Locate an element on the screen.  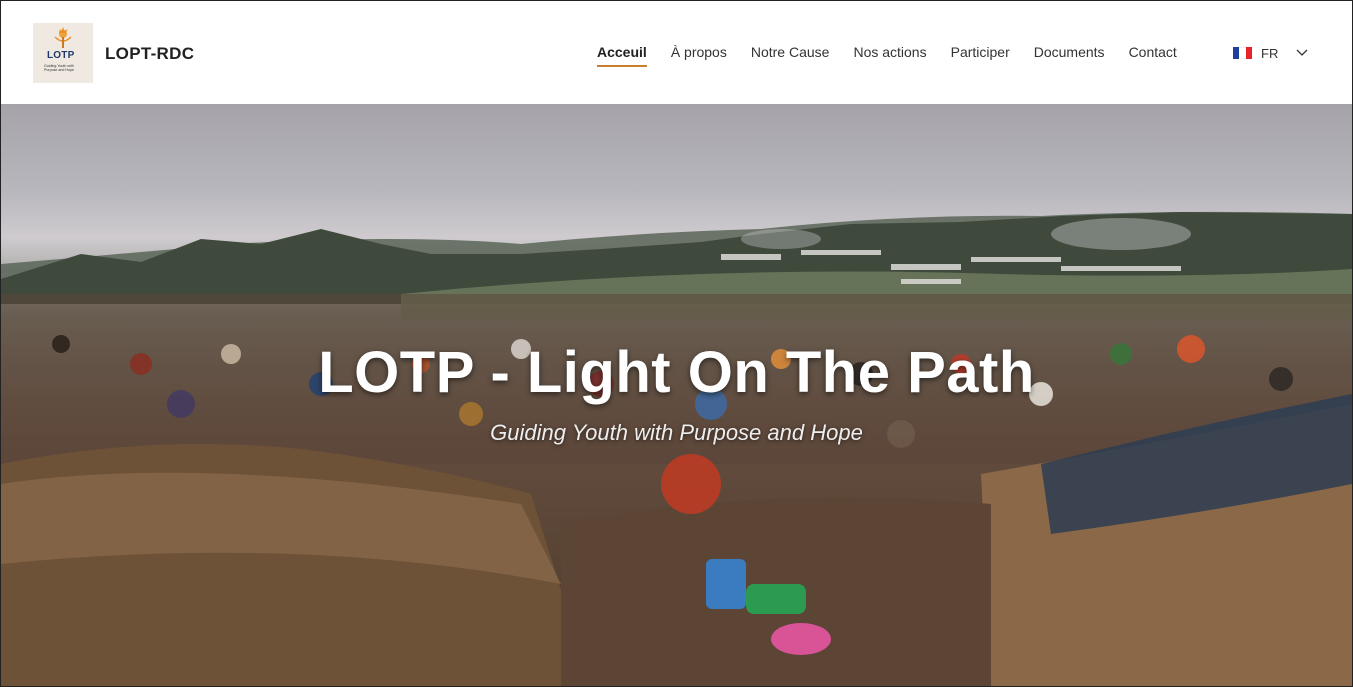
nav-item-a-propos: À propos is located at coordinates (699, 56).